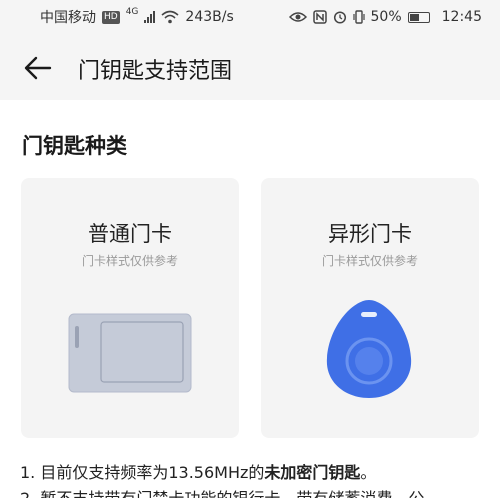 This screenshot has width=500, height=498. Describe the element at coordinates (74, 146) in the screenshot. I see `section-title: 门钥匙种类` at that location.